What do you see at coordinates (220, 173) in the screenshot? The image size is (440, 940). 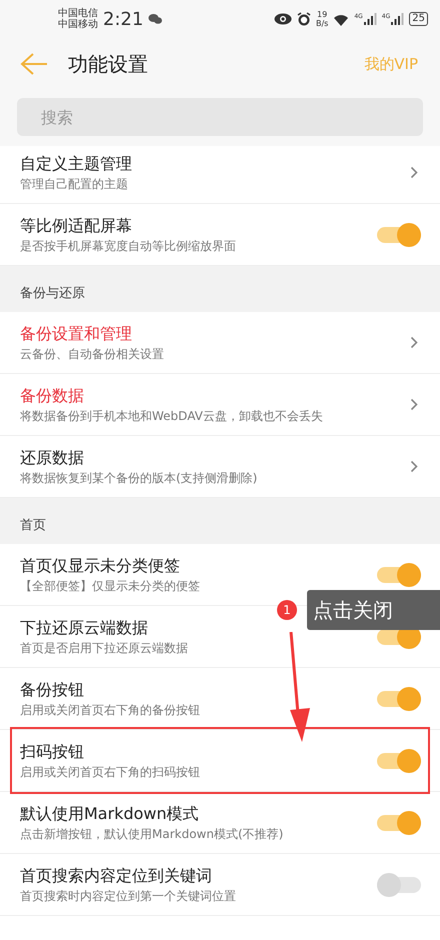 I see `settings-row: 自定义主题管理 管理自己配置的主题` at bounding box center [220, 173].